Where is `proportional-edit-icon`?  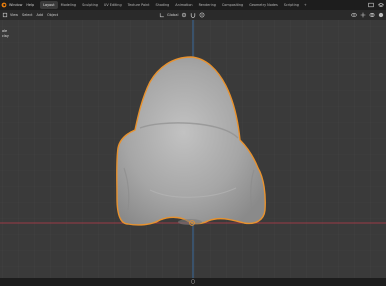 proportional-edit-icon is located at coordinates (201, 15).